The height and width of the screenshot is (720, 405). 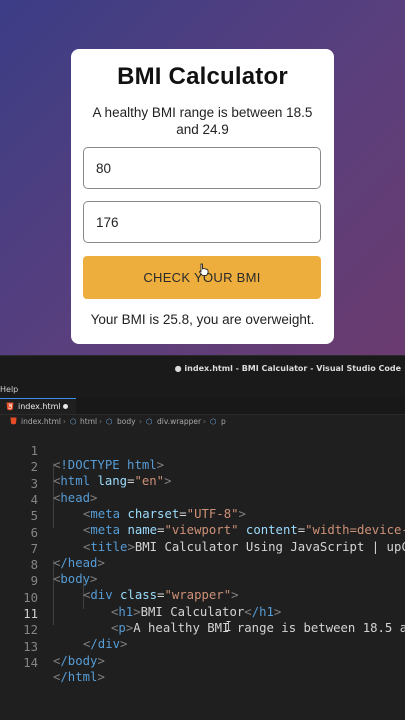 I want to click on code-line: 4 <meta charset="UTF-8">, so click(x=202, y=500).